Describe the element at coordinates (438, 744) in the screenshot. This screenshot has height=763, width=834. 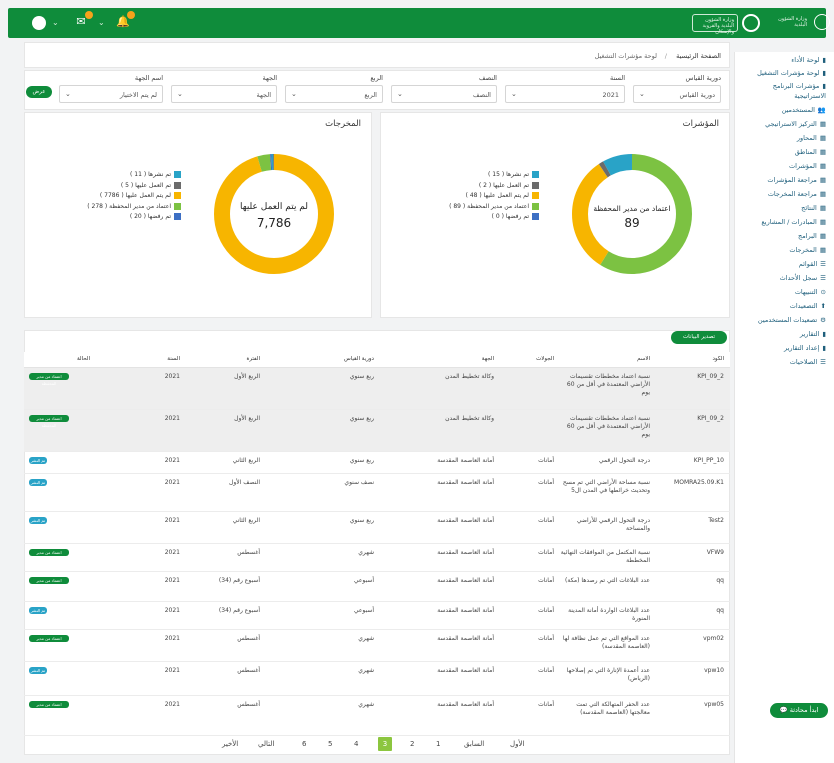
I see `pagination-page: 1` at that location.